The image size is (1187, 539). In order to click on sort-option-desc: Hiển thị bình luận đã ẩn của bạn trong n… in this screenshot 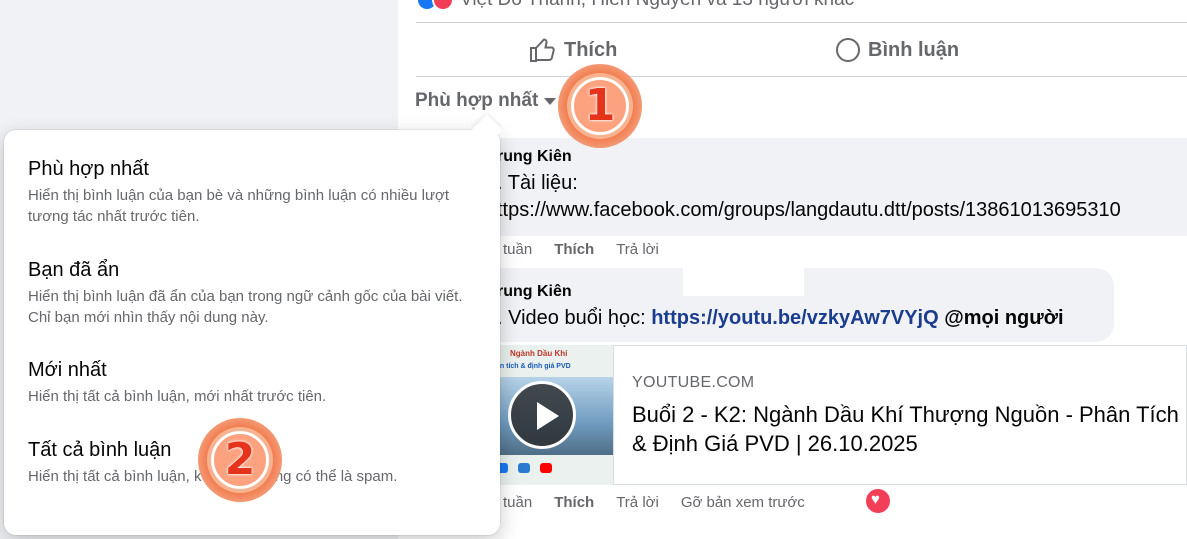, I will do `click(245, 307)`.